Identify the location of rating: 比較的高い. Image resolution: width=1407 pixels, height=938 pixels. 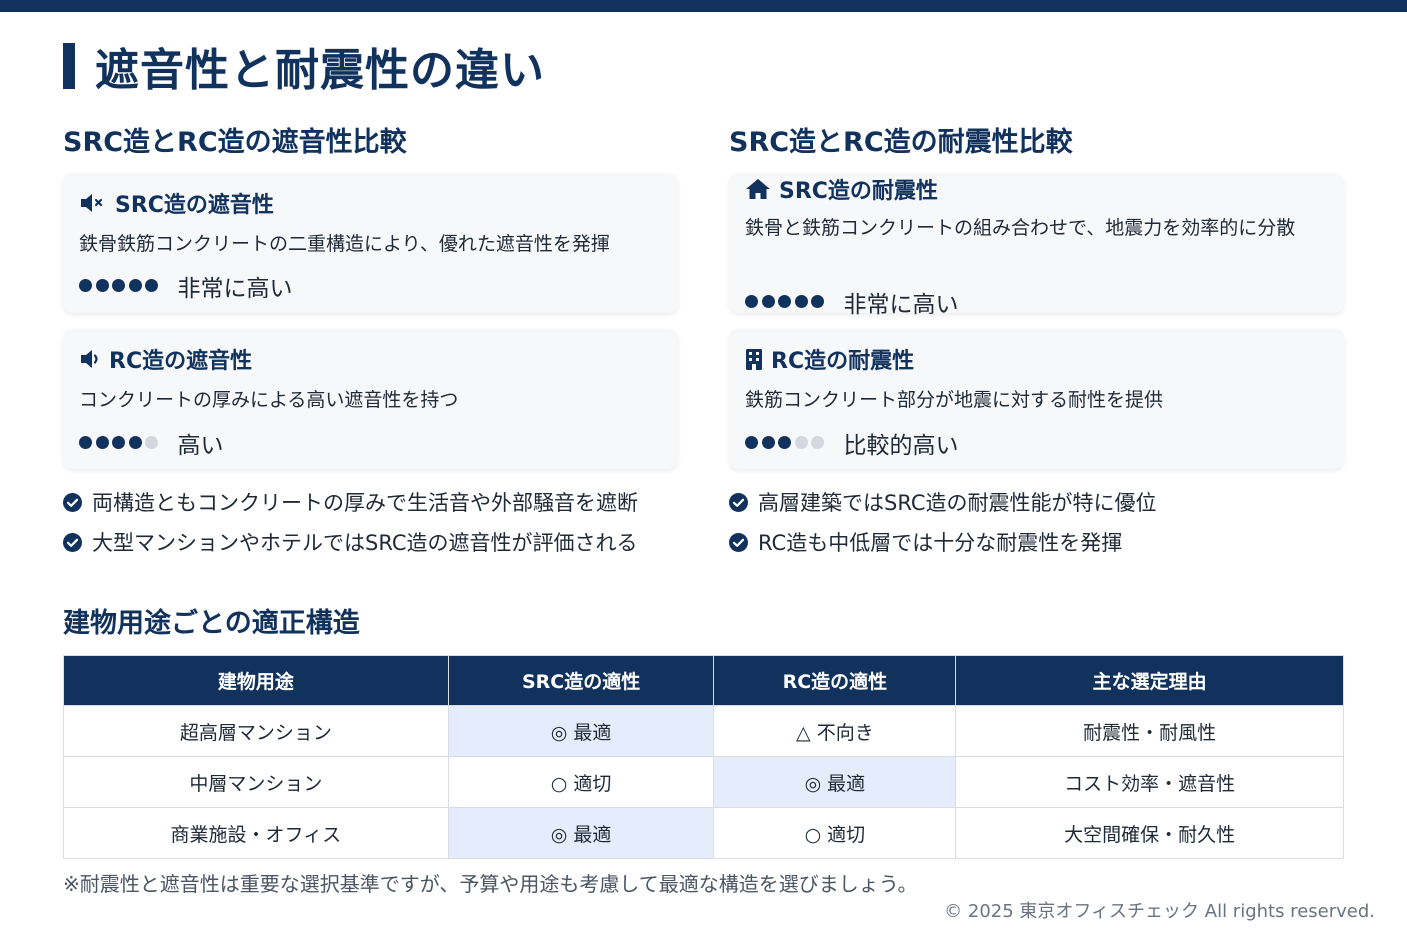
(852, 443).